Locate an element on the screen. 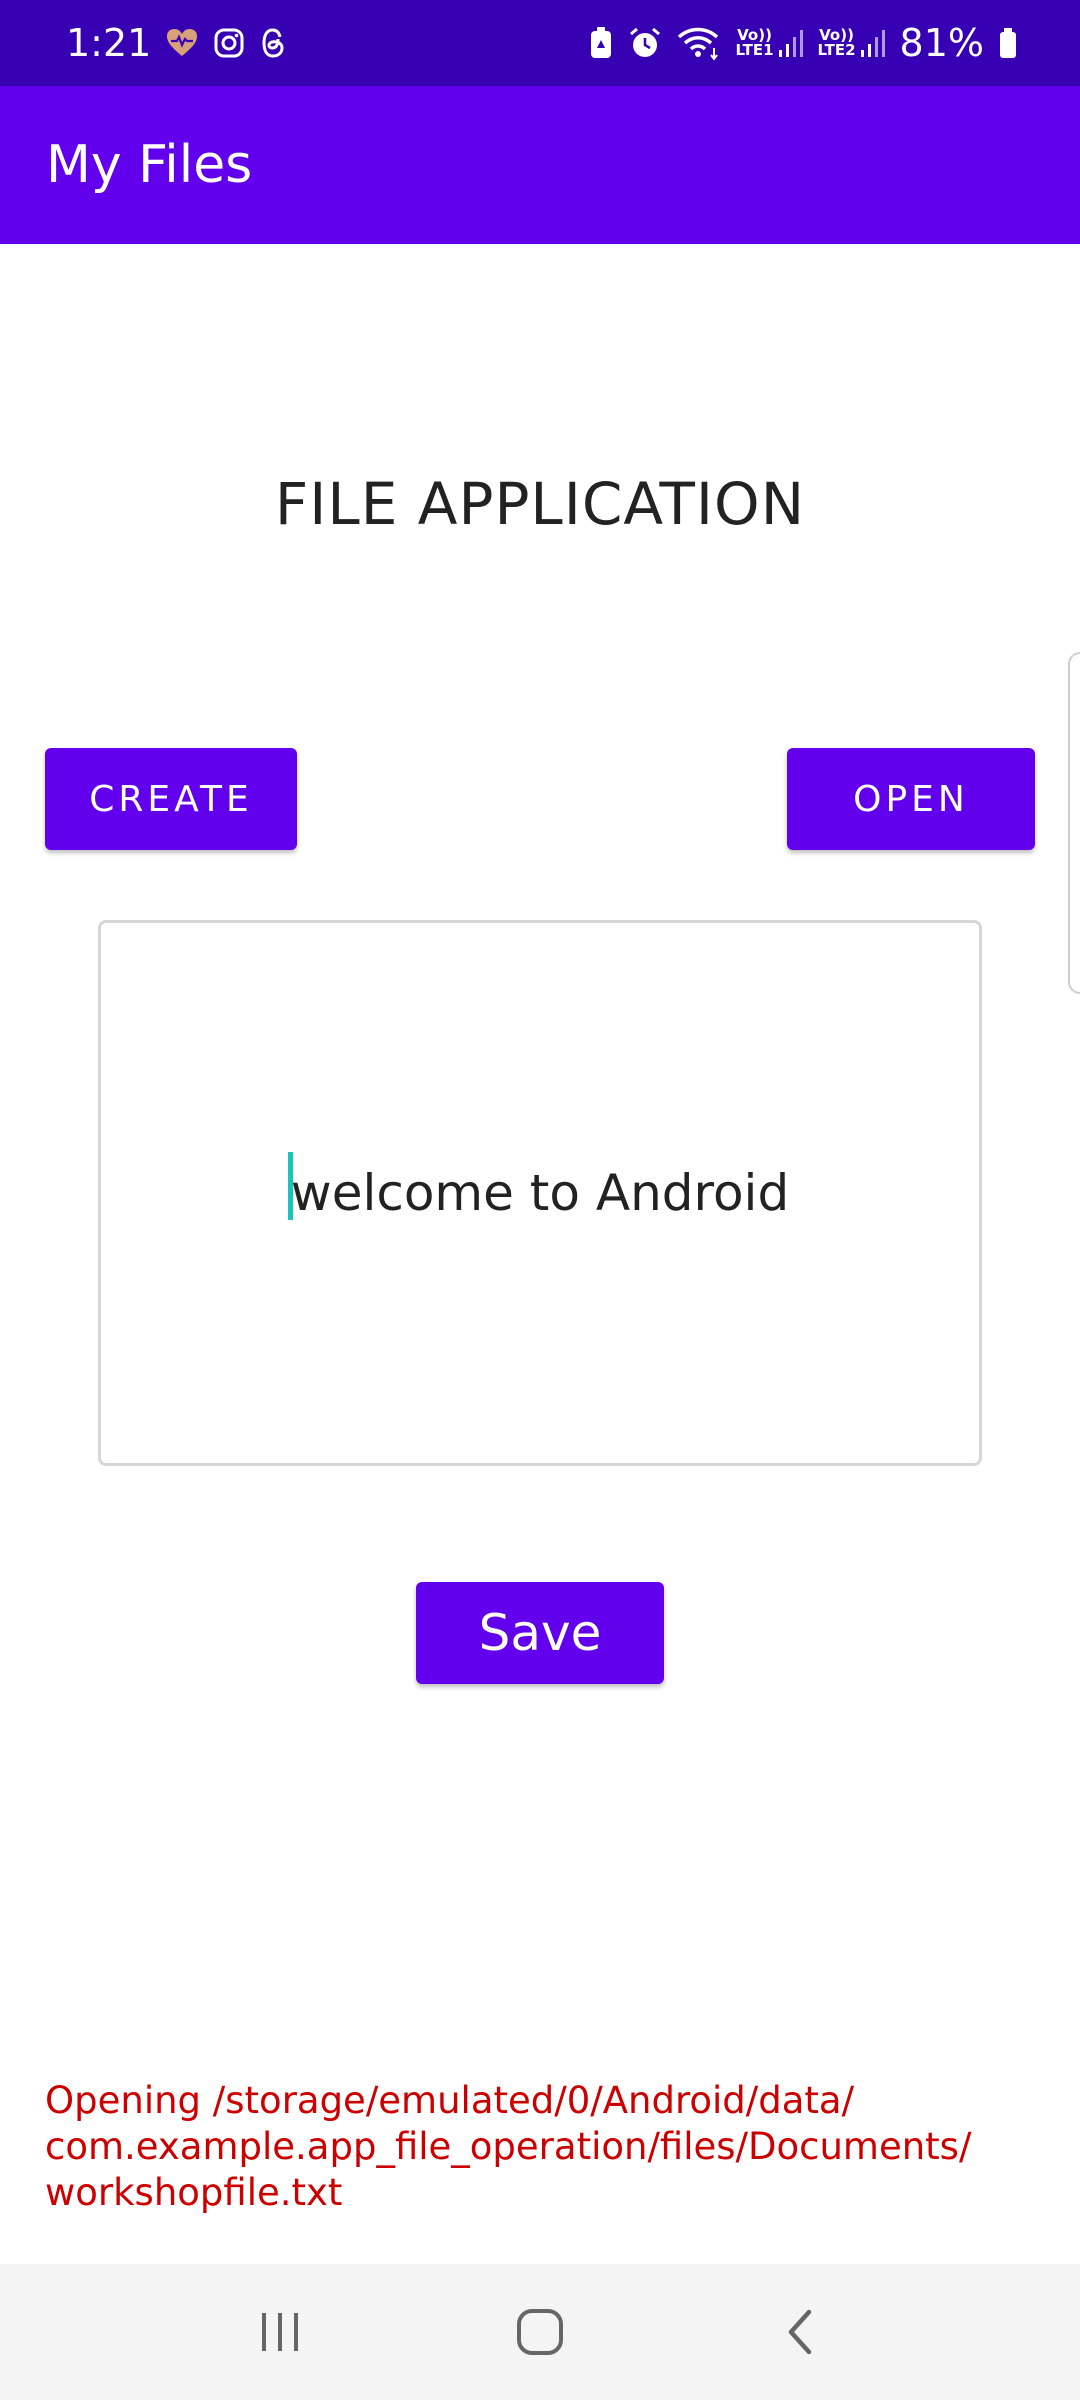 The height and width of the screenshot is (2400, 1080). battery-saver-icon is located at coordinates (601, 43).